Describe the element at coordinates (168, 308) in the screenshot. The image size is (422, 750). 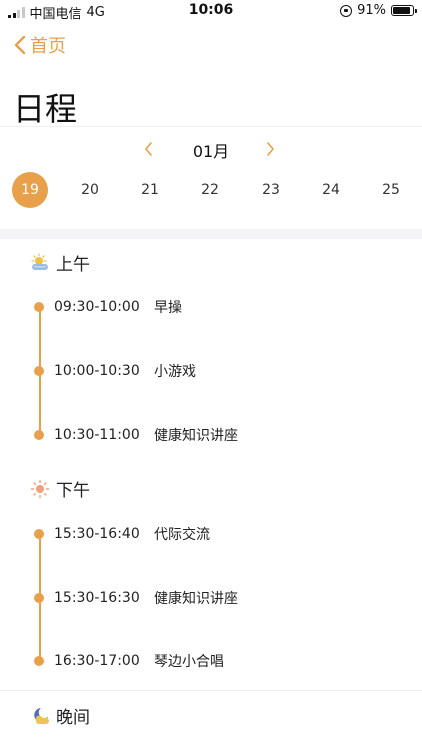
I see `event-name: 早操` at that location.